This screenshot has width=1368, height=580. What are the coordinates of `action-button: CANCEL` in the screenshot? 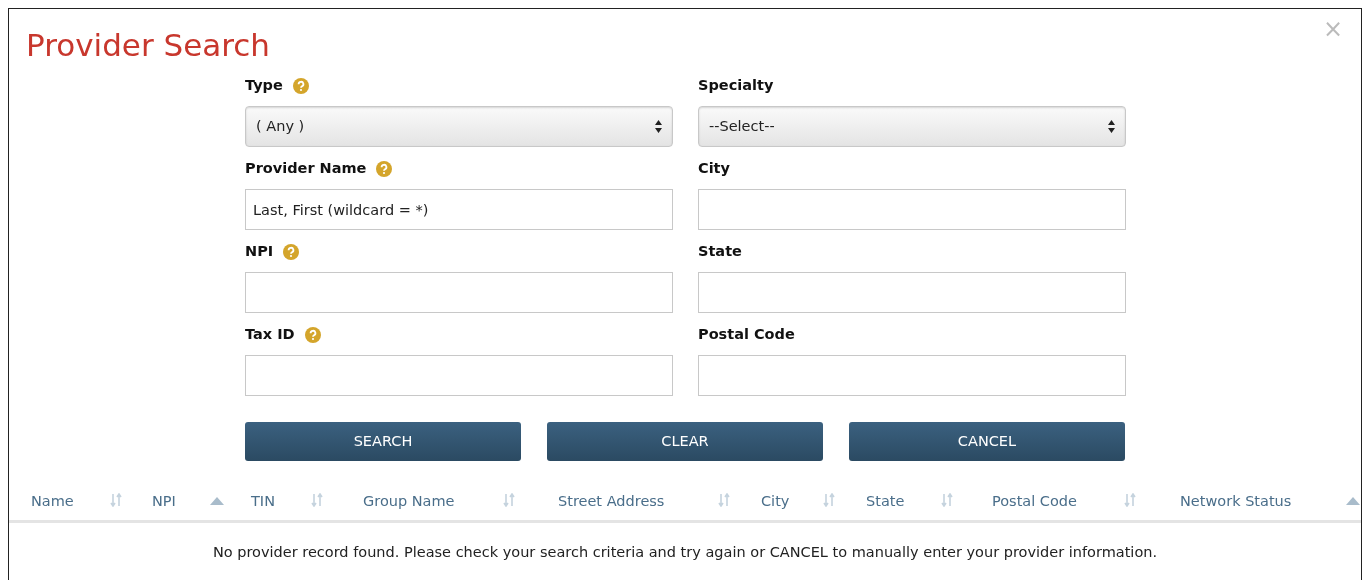 It's located at (987, 441).